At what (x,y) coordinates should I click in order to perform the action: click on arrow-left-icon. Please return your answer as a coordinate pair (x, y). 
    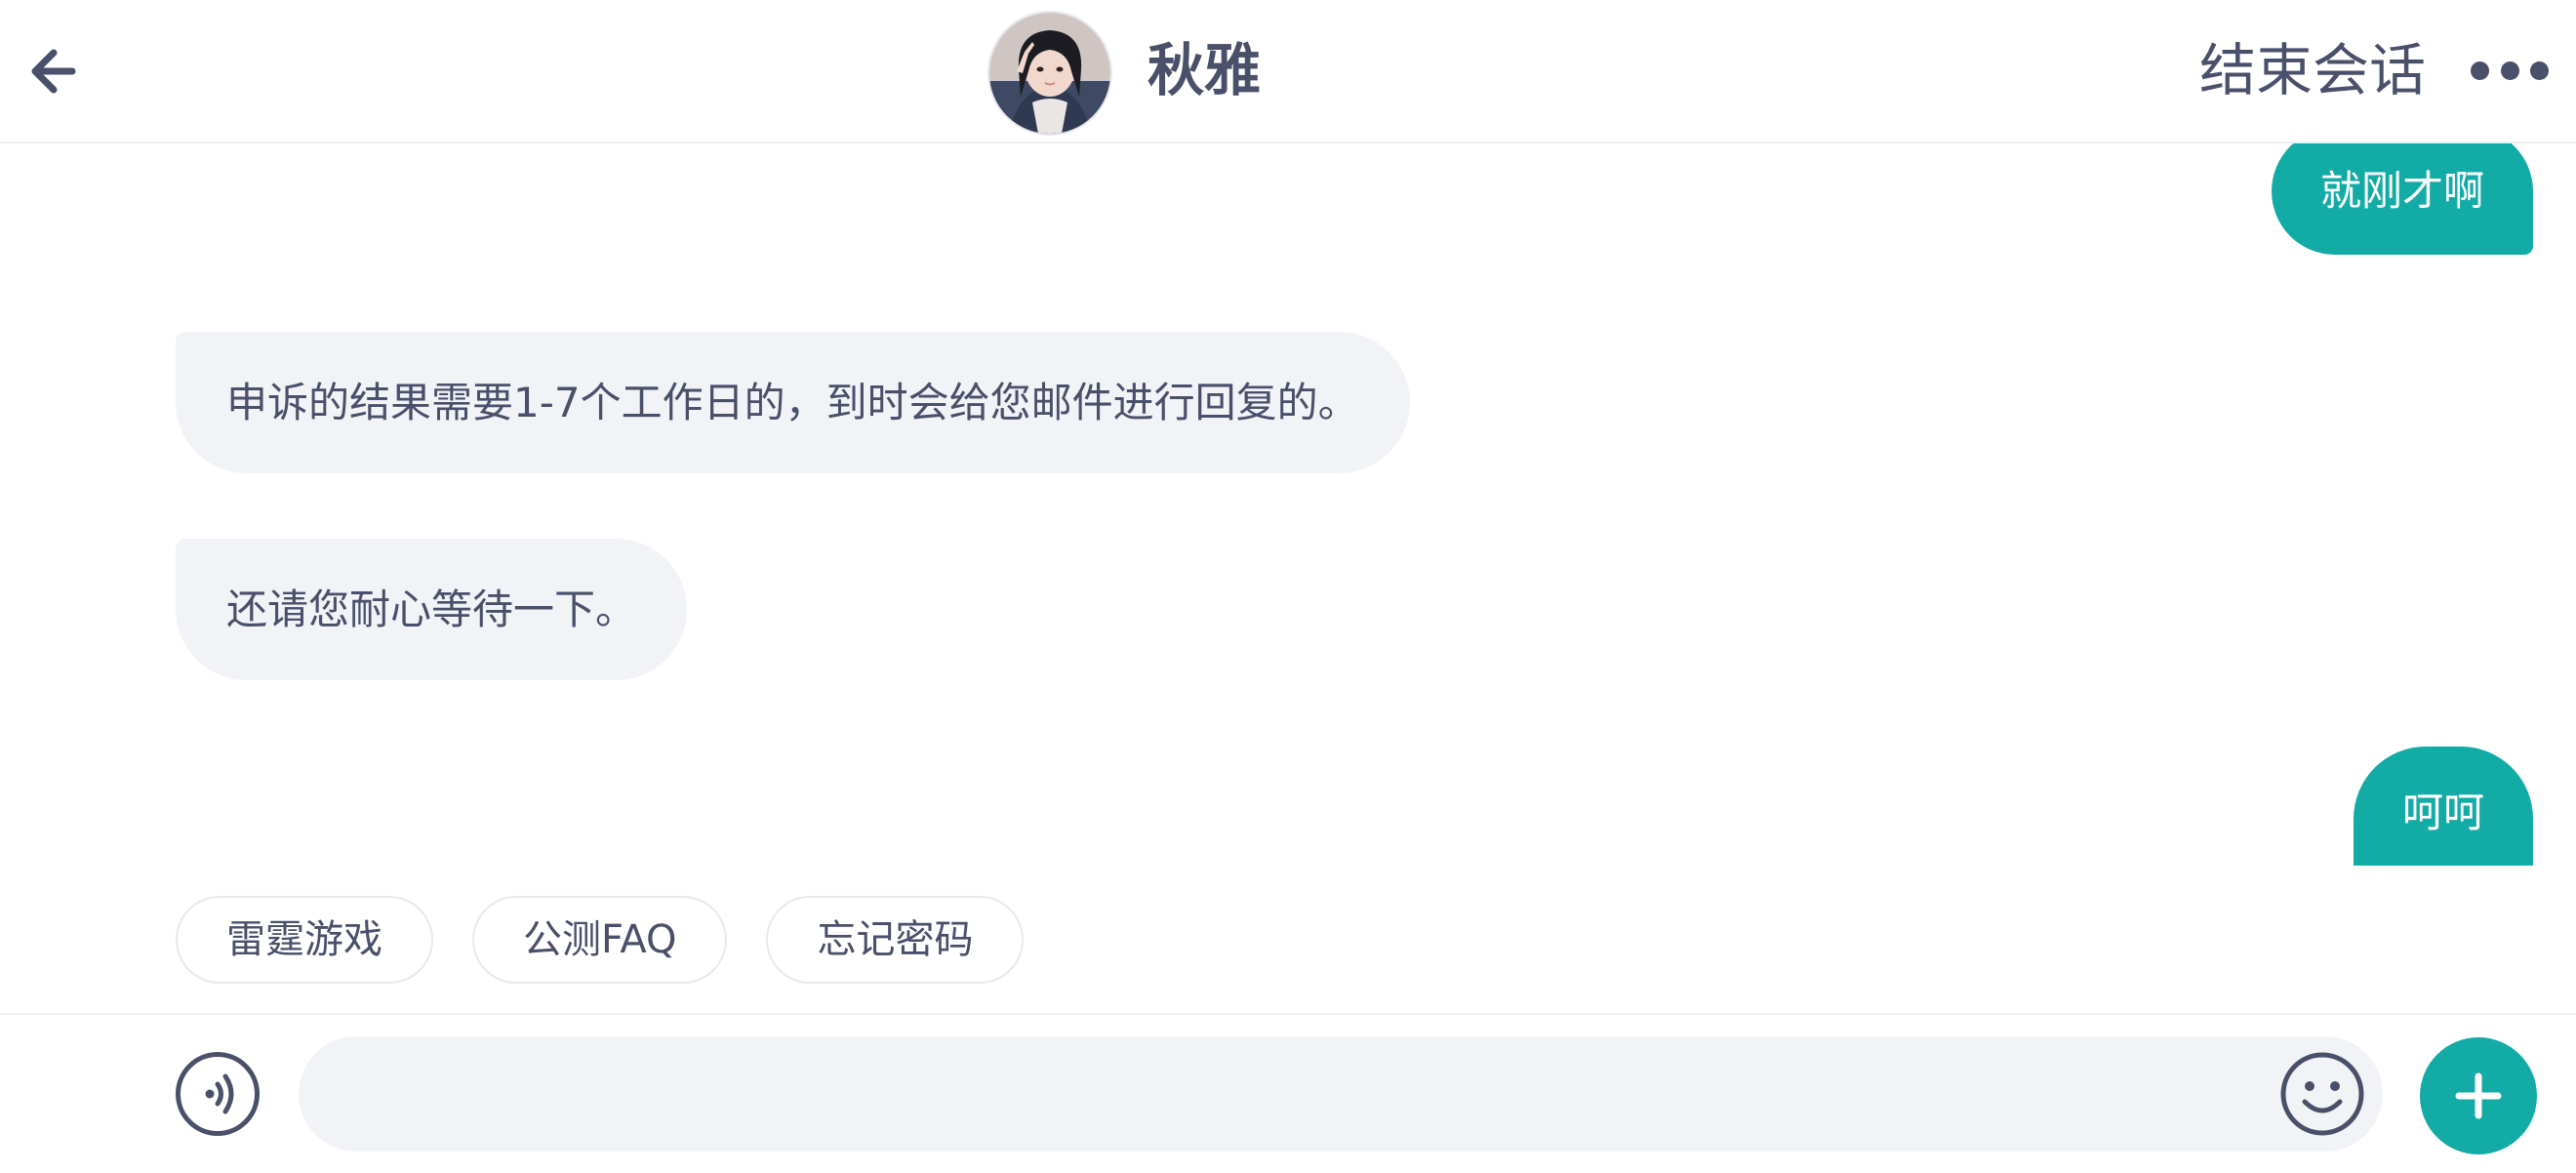
    Looking at the image, I should click on (53, 71).